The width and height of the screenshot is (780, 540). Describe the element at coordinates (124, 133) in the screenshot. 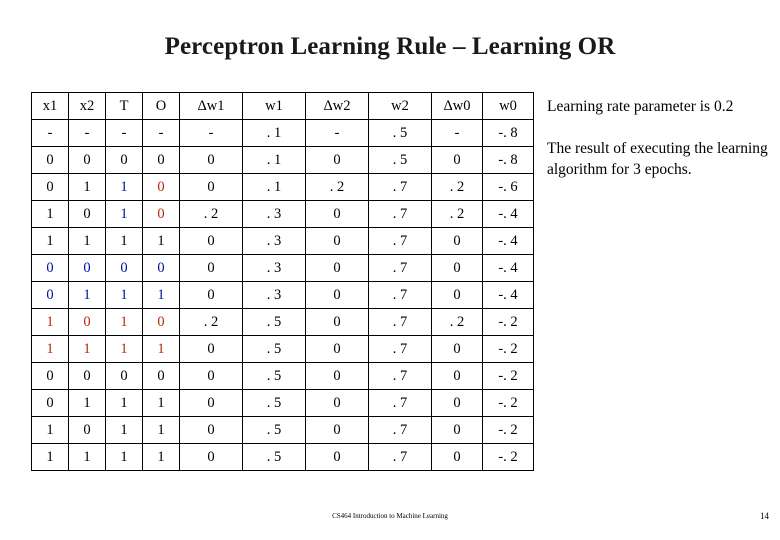

I see `cell-t: -` at that location.